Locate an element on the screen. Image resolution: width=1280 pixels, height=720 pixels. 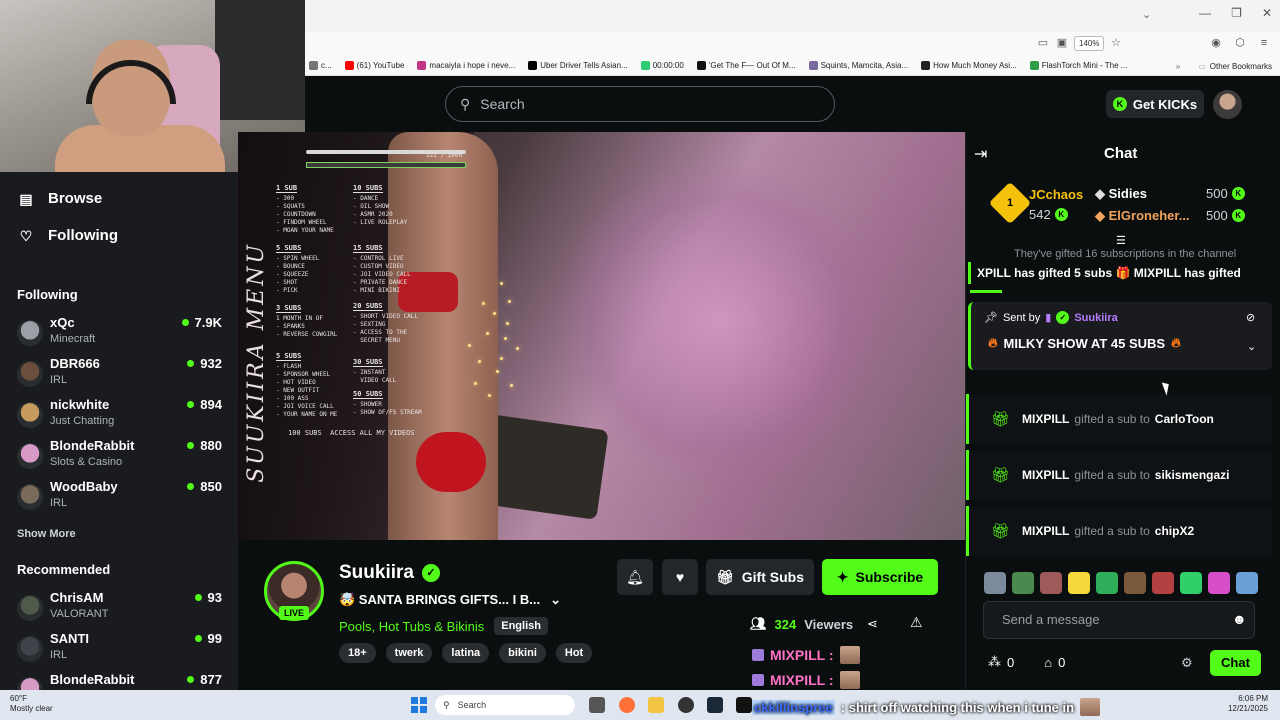
gift-subs-button: 🎁︎ Gift Subs is located at coordinates (760, 577).